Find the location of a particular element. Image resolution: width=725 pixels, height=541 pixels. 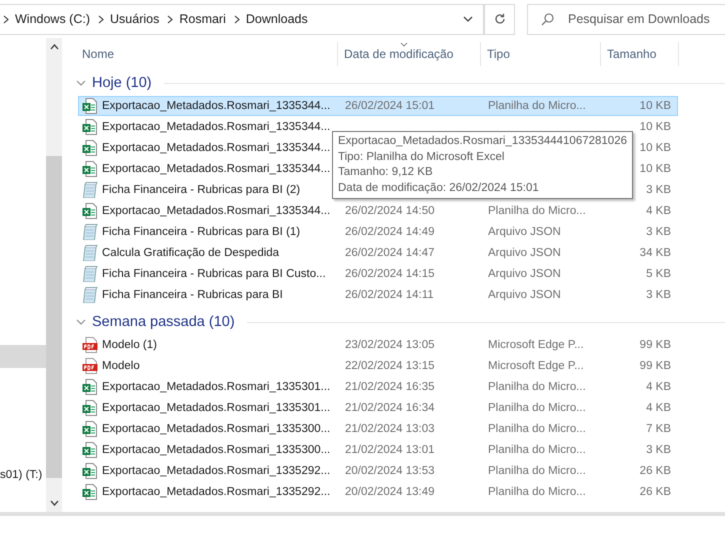

file-date: 26/02/2024 14:15 is located at coordinates (390, 274).